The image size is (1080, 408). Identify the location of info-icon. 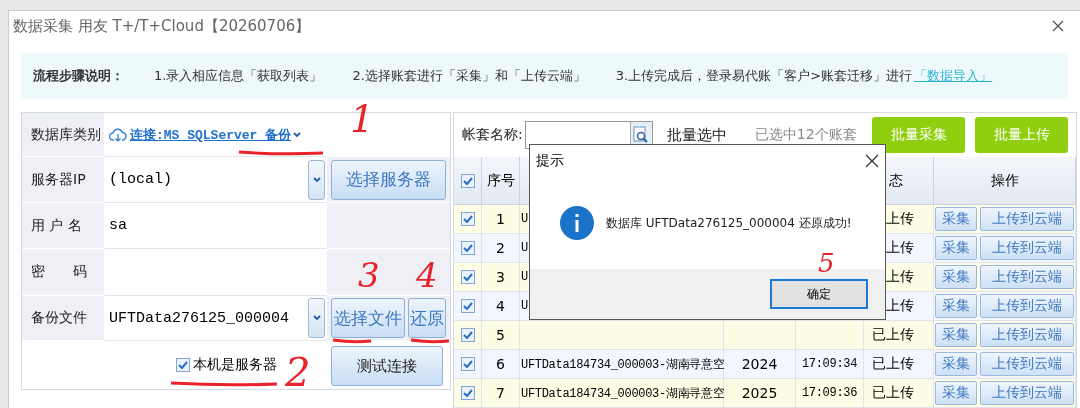
(577, 223).